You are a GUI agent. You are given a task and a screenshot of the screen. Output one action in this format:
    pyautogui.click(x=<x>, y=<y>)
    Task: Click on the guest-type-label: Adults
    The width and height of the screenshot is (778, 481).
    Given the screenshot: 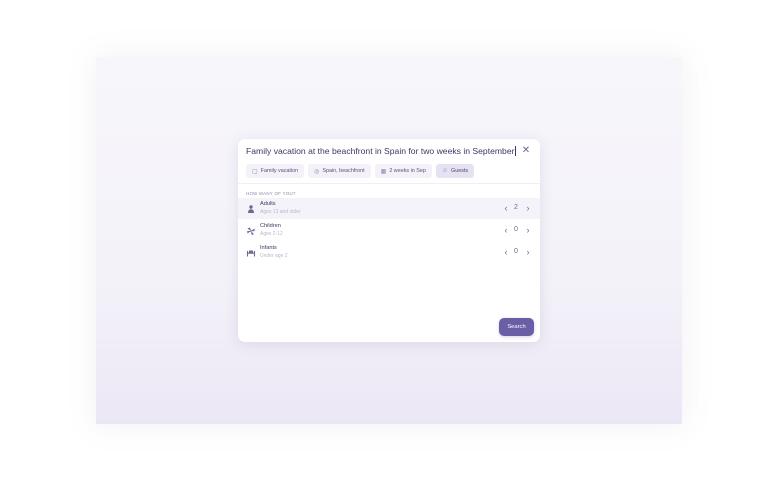 What is the action you would take?
    pyautogui.click(x=268, y=204)
    